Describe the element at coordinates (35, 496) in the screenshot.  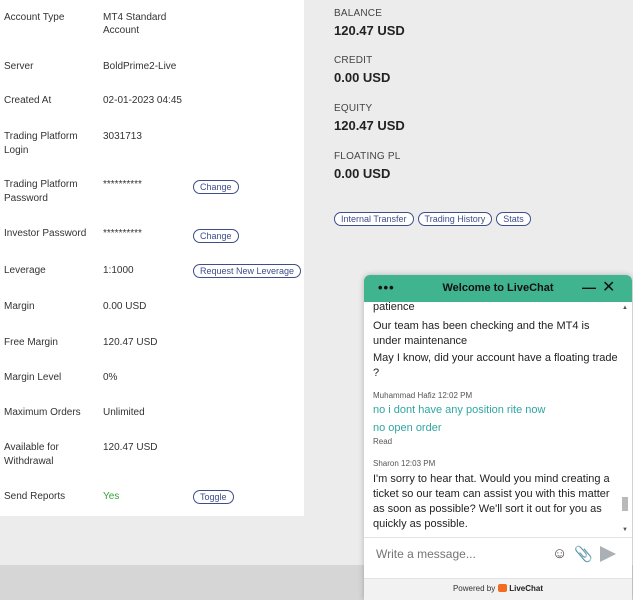
I see `send-reports-label: Send Reports` at that location.